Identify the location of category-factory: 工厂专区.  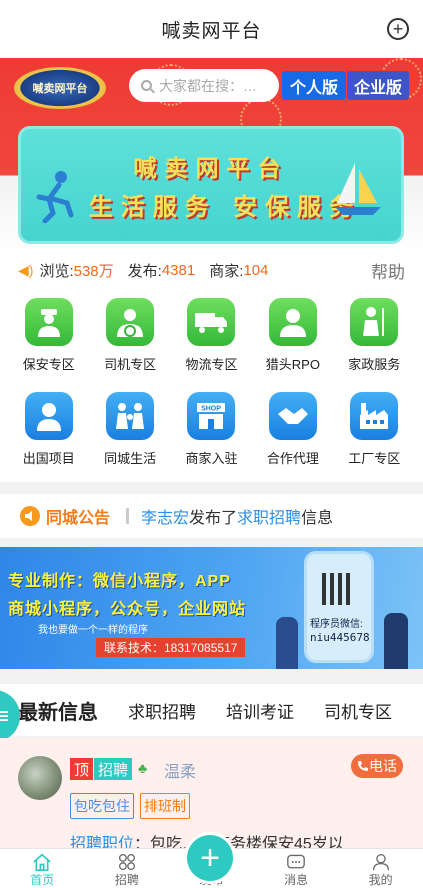
(374, 435).